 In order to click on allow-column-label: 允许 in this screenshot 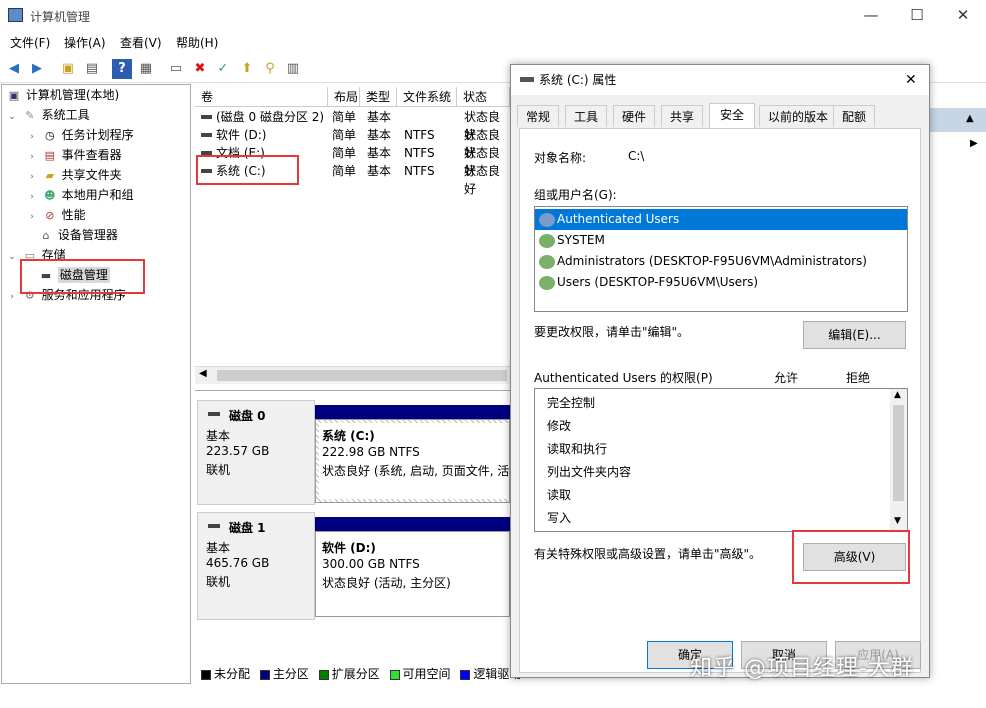, I will do `click(786, 378)`.